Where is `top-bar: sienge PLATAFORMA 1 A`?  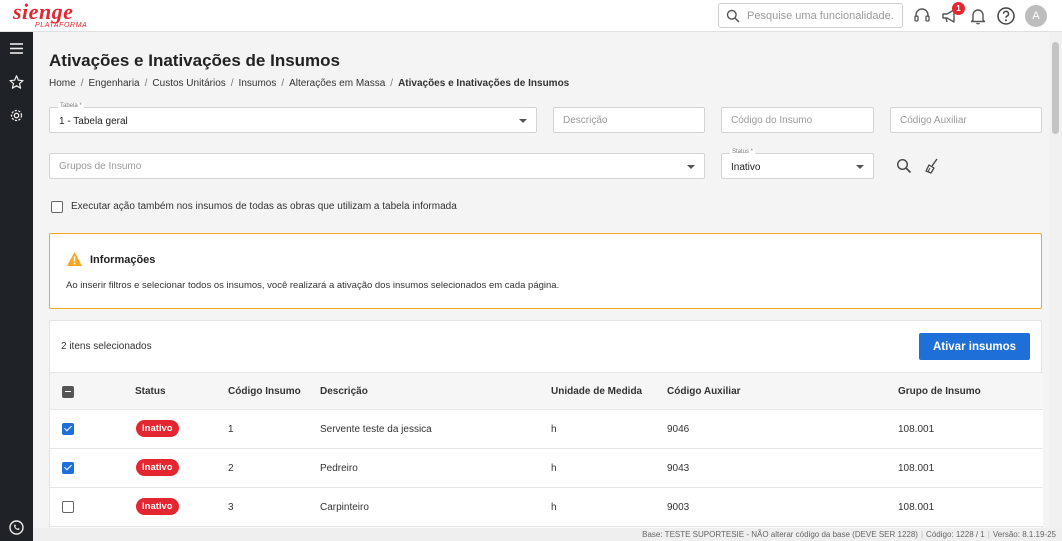
top-bar: sienge PLATAFORMA 1 A is located at coordinates (531, 16).